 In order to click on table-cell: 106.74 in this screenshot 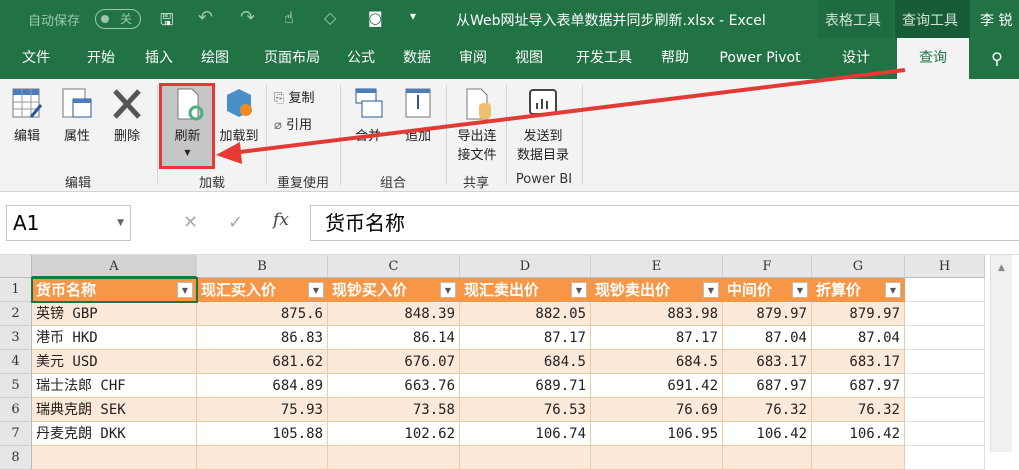, I will do `click(525, 434)`.